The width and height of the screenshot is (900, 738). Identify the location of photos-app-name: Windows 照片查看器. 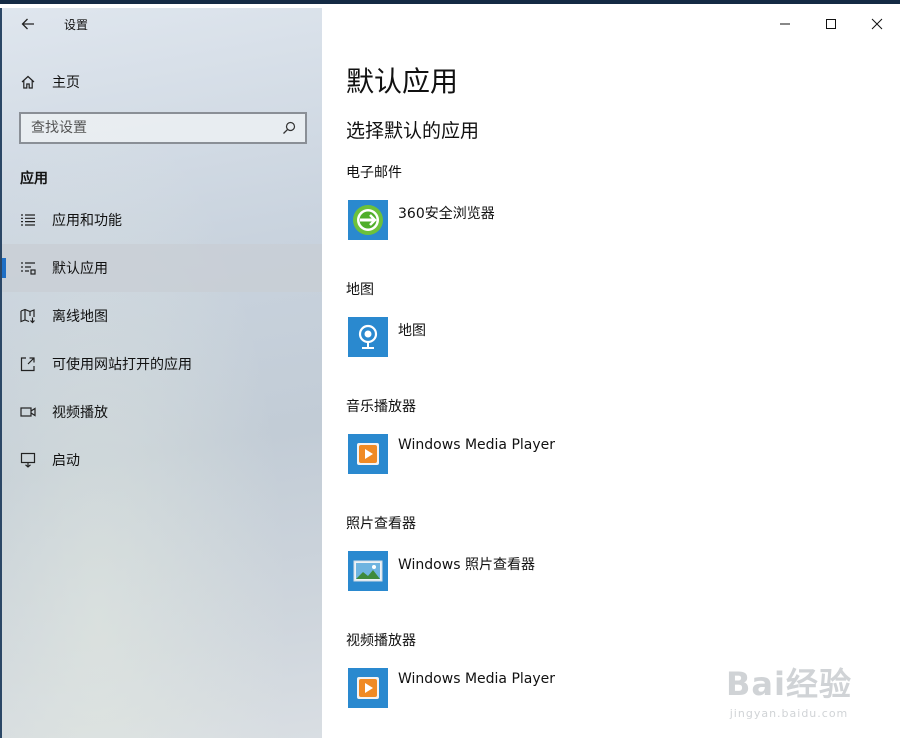
(466, 565).